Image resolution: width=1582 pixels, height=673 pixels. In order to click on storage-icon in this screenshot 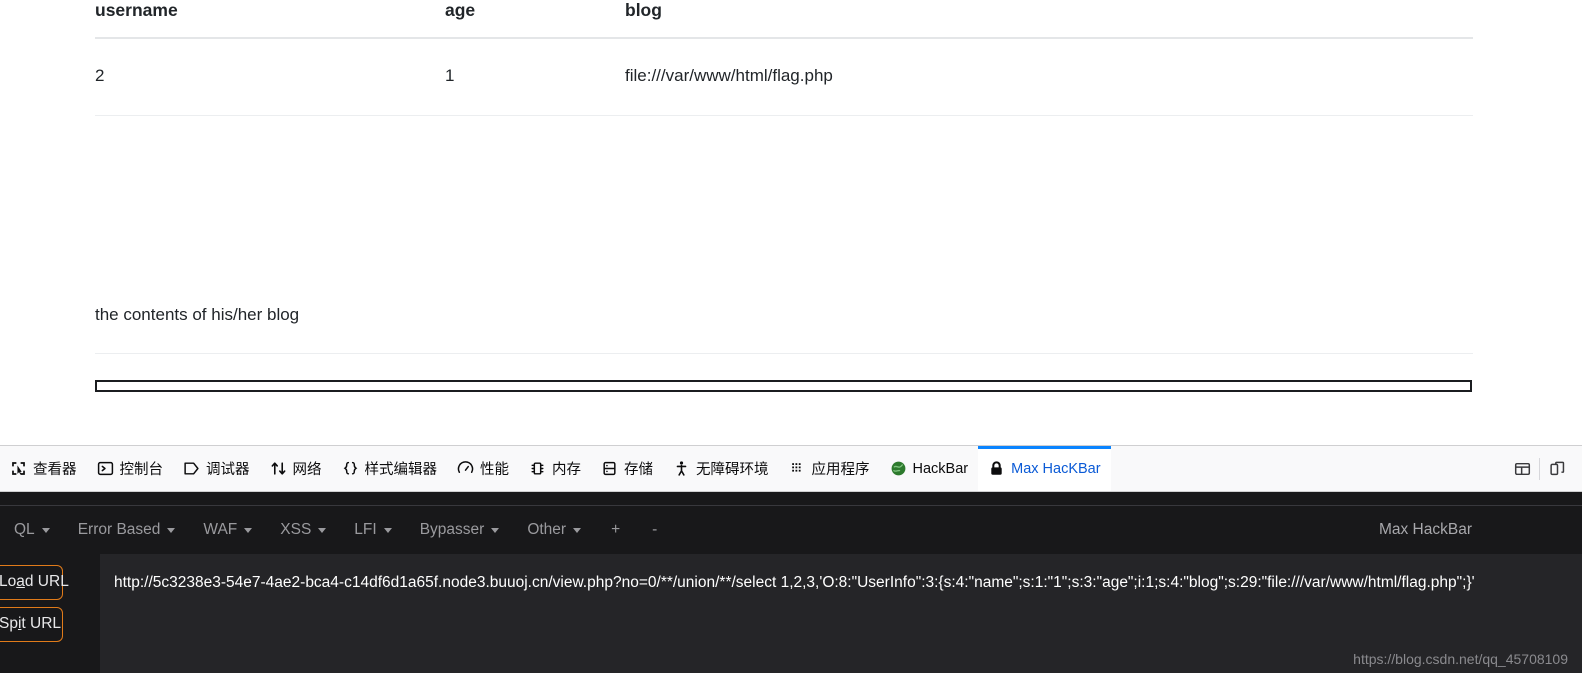, I will do `click(609, 468)`.